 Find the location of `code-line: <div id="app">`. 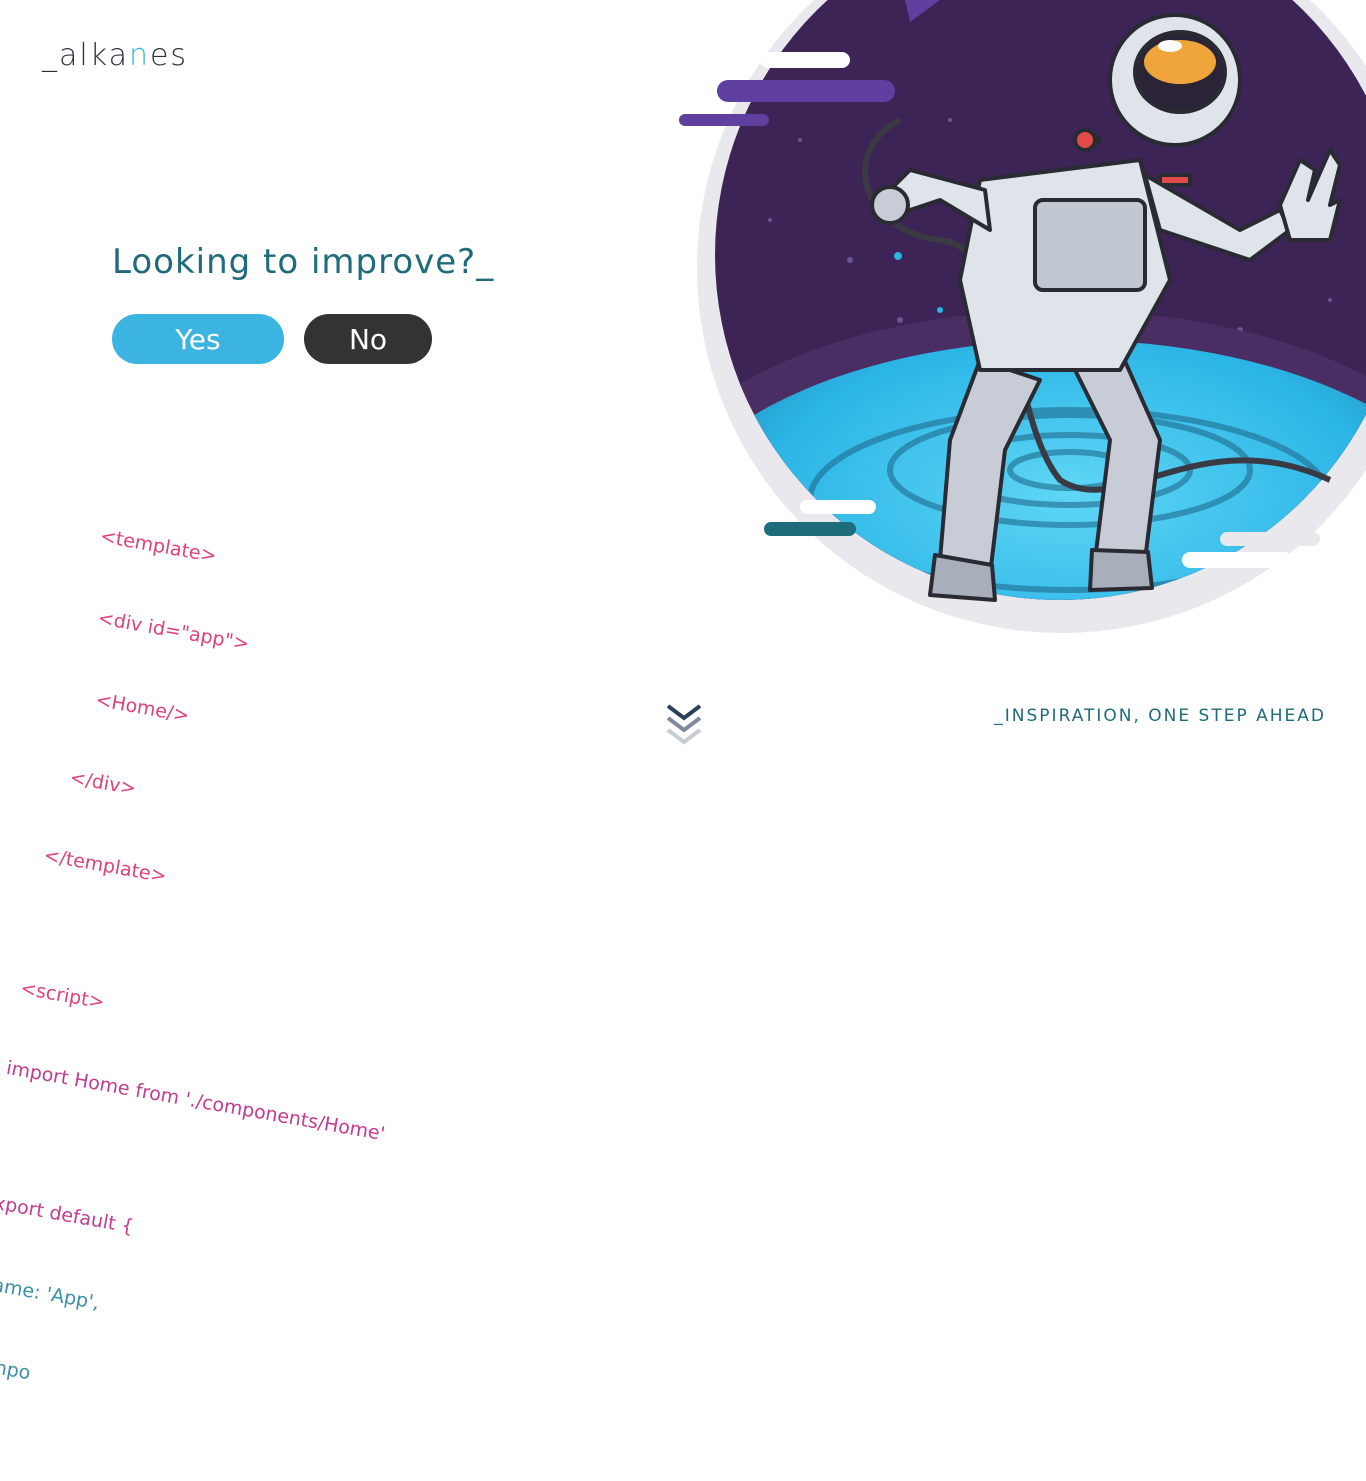

code-line: <div id="app"> is located at coordinates (167, 630).